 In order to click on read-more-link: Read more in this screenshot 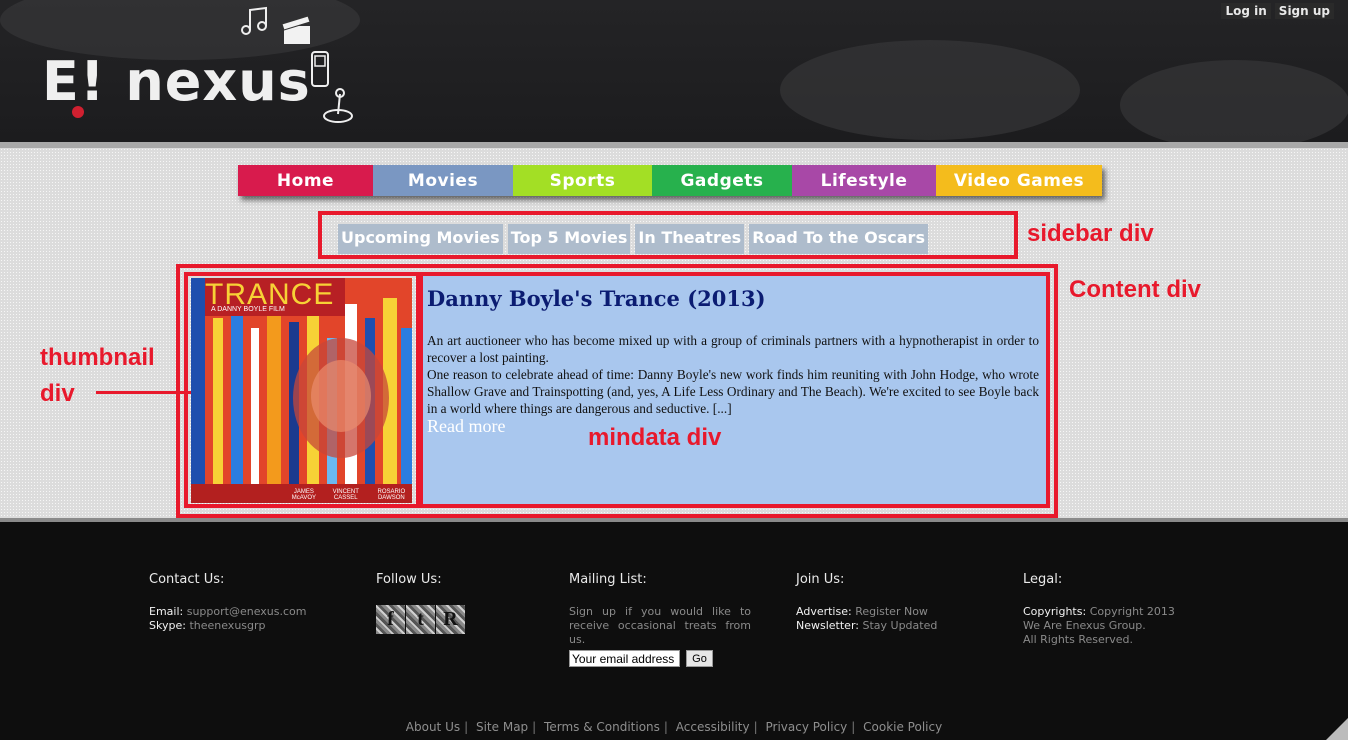, I will do `click(466, 426)`.